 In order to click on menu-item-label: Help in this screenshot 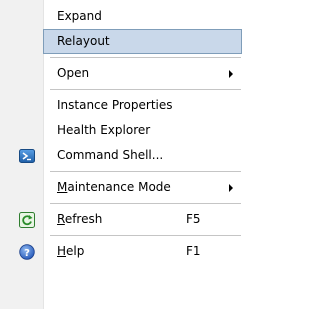, I will do `click(70, 251)`.